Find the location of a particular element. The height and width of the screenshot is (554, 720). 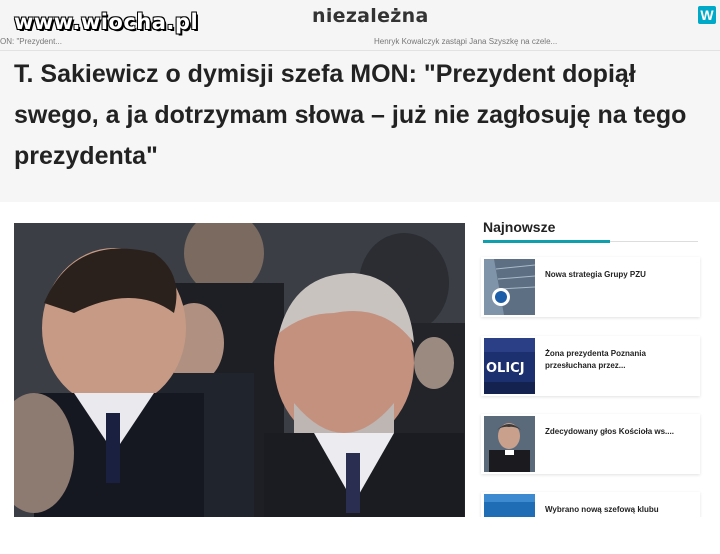

sidebar-title: Najnowsze is located at coordinates (519, 227).